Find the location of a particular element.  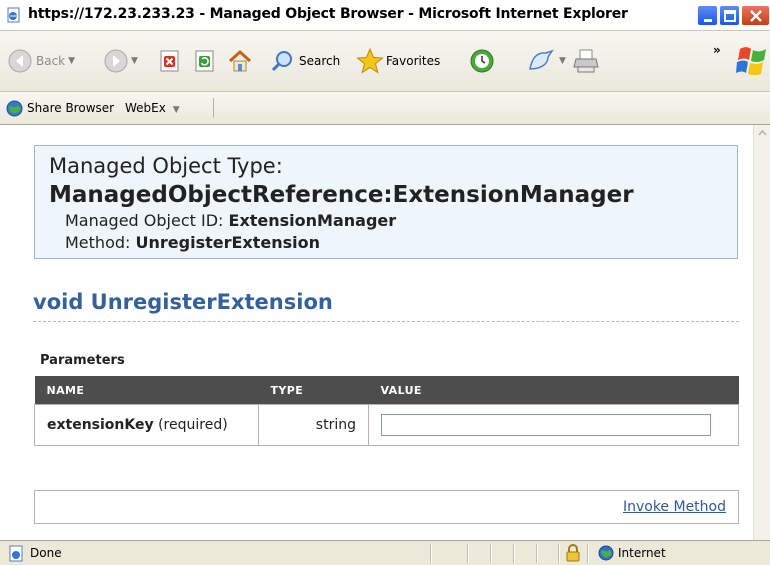

links-bar-separator is located at coordinates (213, 108).